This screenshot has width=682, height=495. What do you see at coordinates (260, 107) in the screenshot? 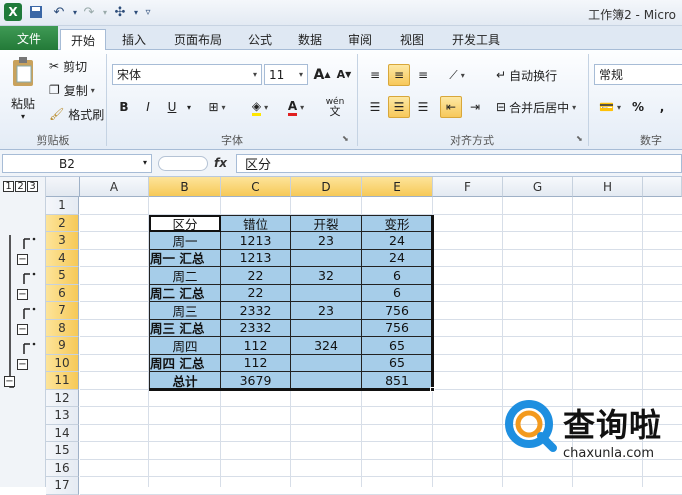
I see `fill-color-button: ◈ ▾` at bounding box center [260, 107].